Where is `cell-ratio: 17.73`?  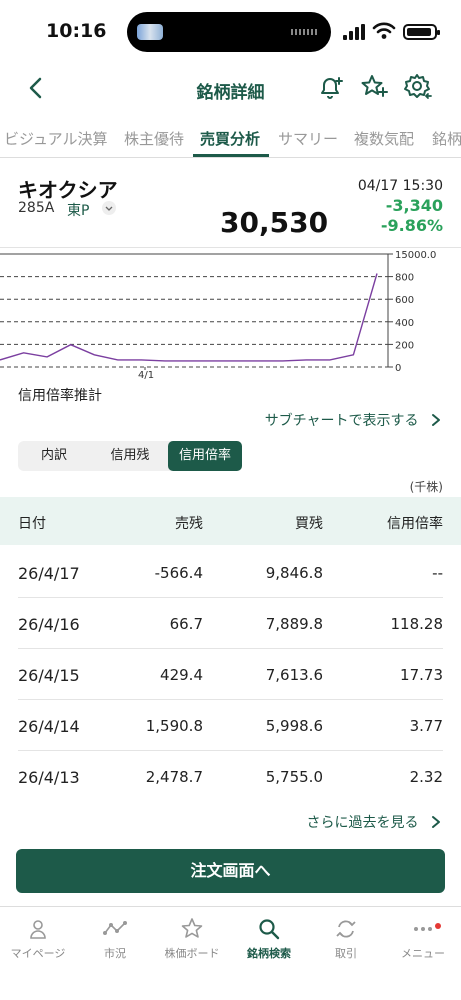
cell-ratio: 17.73 is located at coordinates (421, 675).